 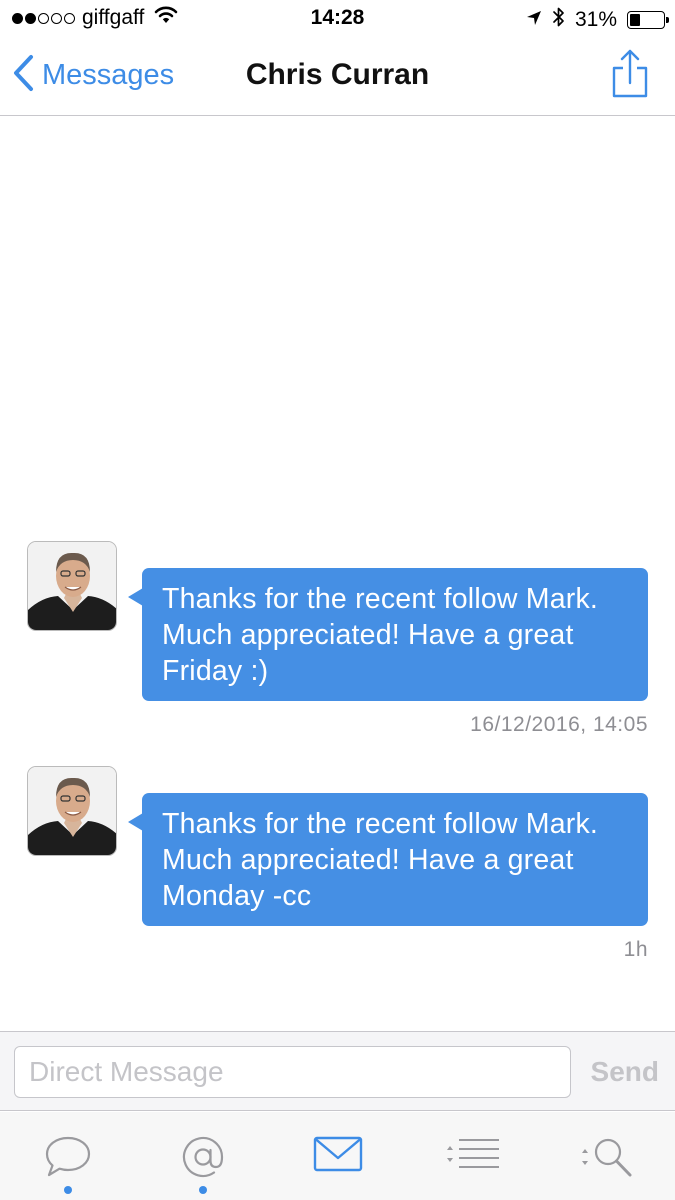 I want to click on tab-mentions, so click(x=202, y=1156).